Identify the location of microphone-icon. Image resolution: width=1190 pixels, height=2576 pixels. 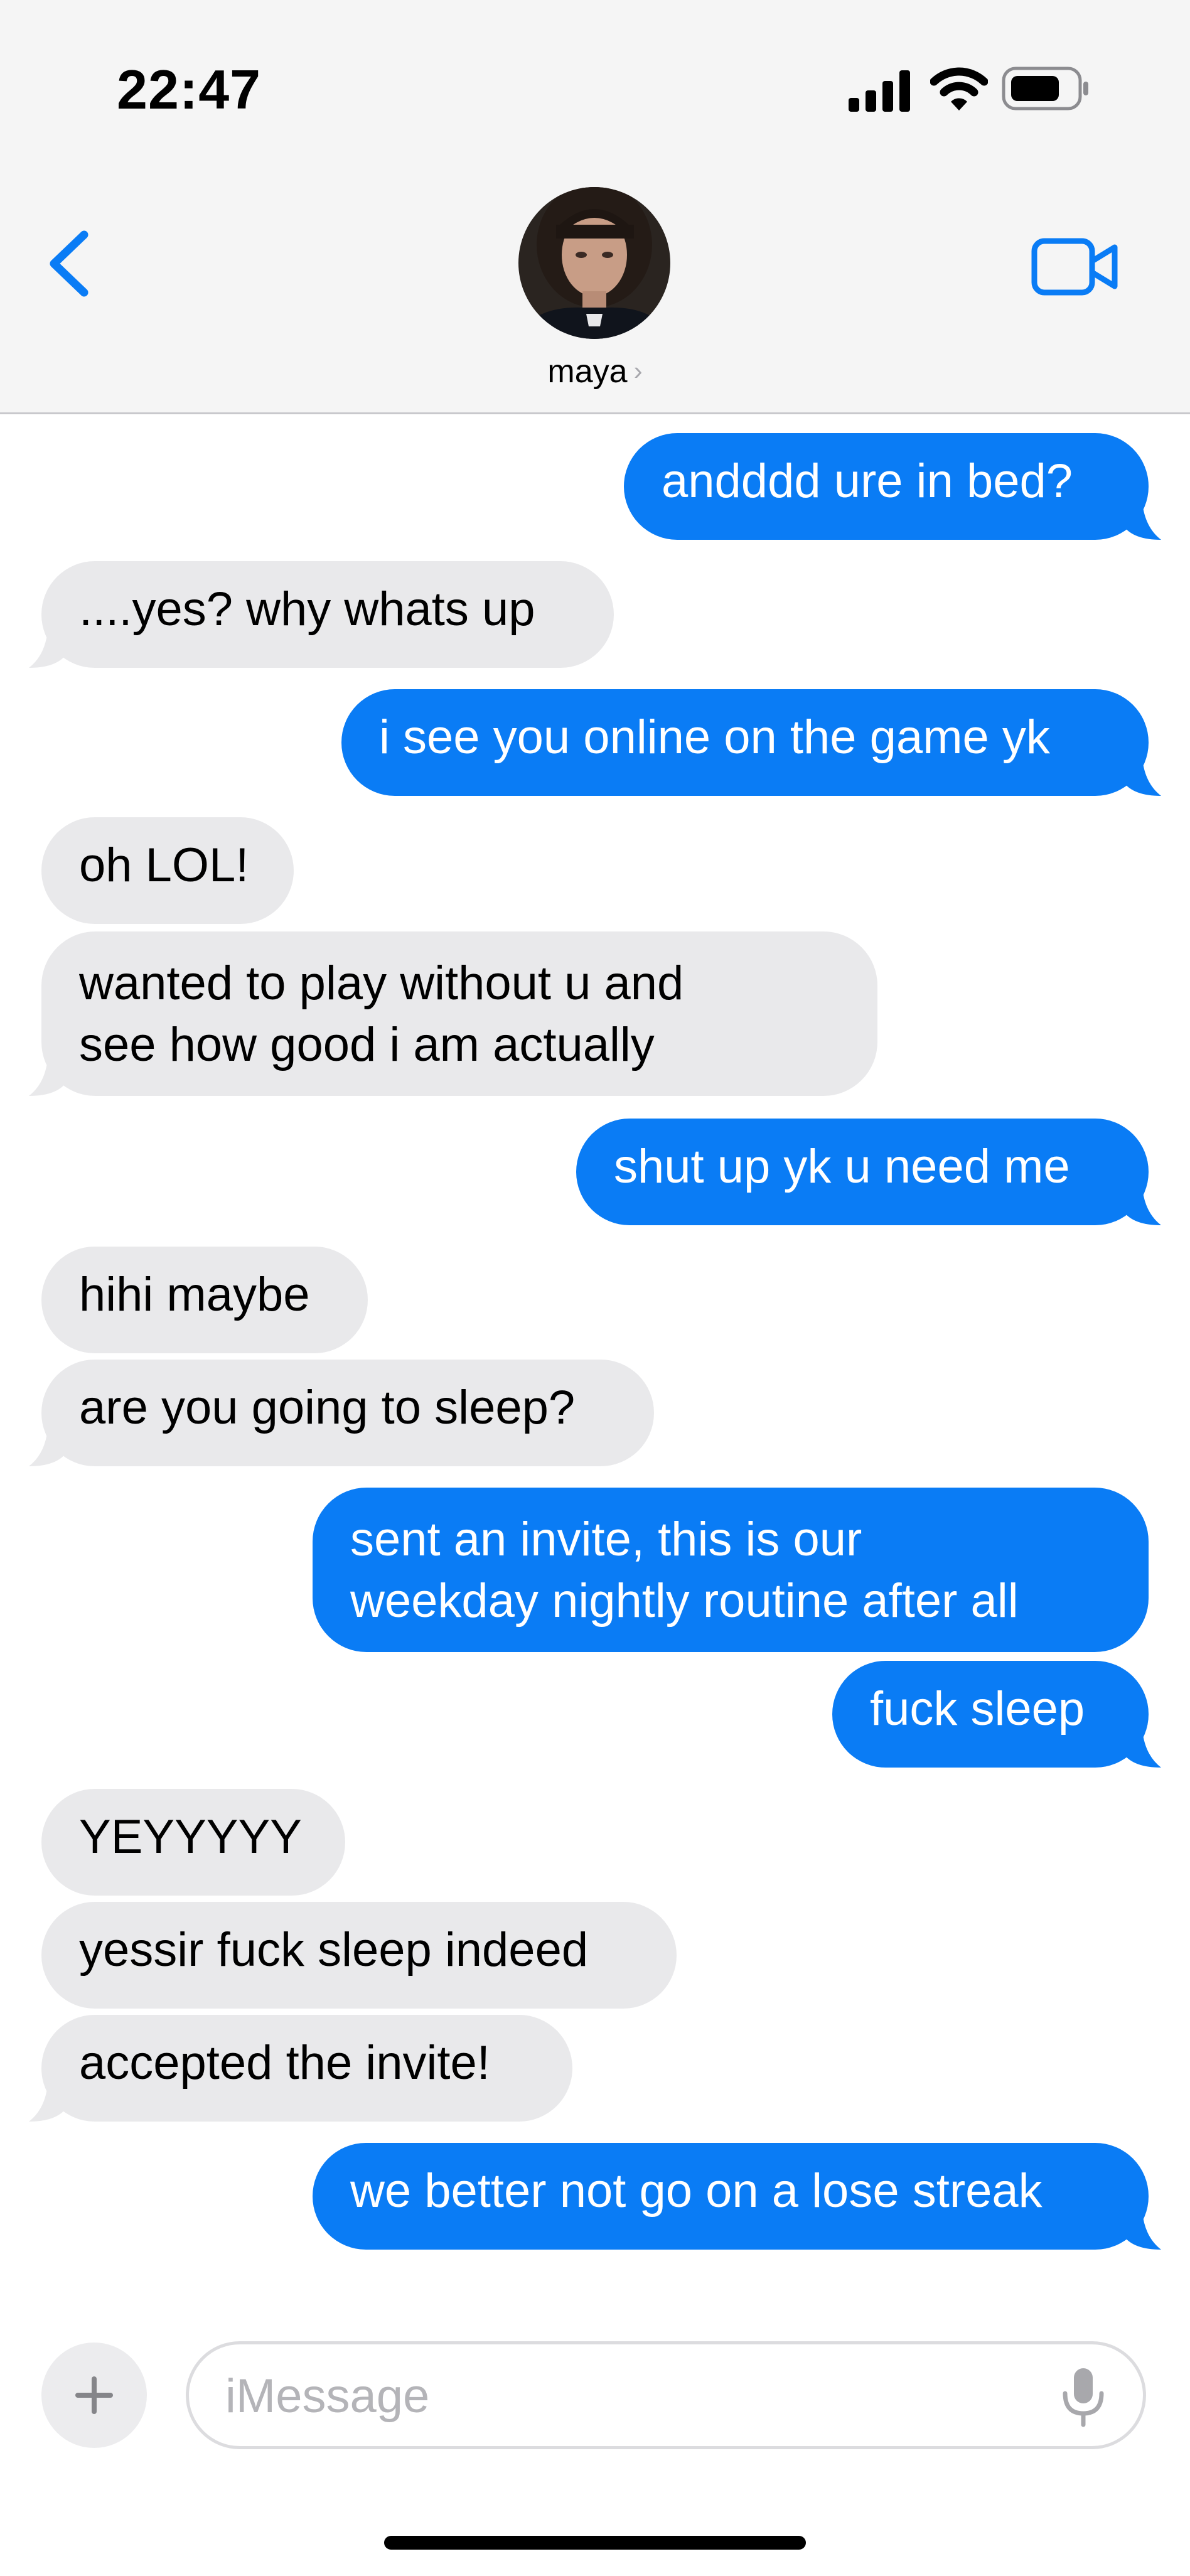
(1083, 2397).